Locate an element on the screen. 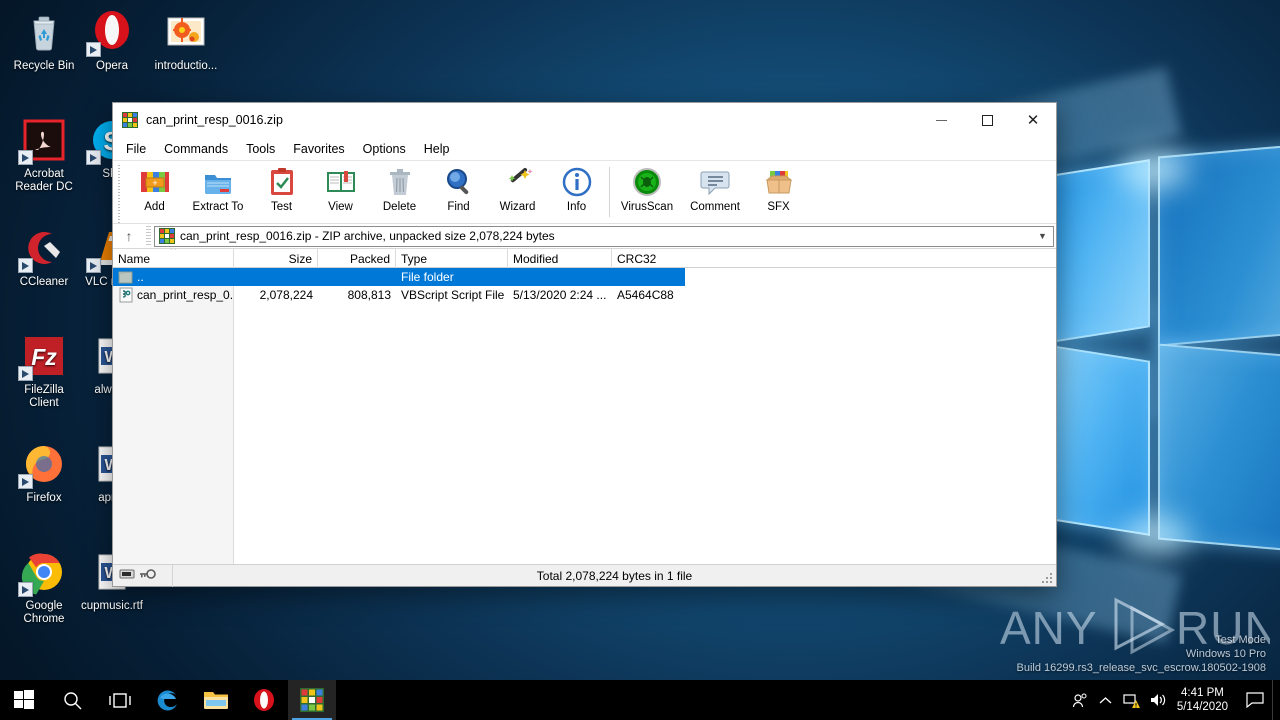 The height and width of the screenshot is (720, 1280). up-one-level-button: ↑ is located at coordinates (129, 236).